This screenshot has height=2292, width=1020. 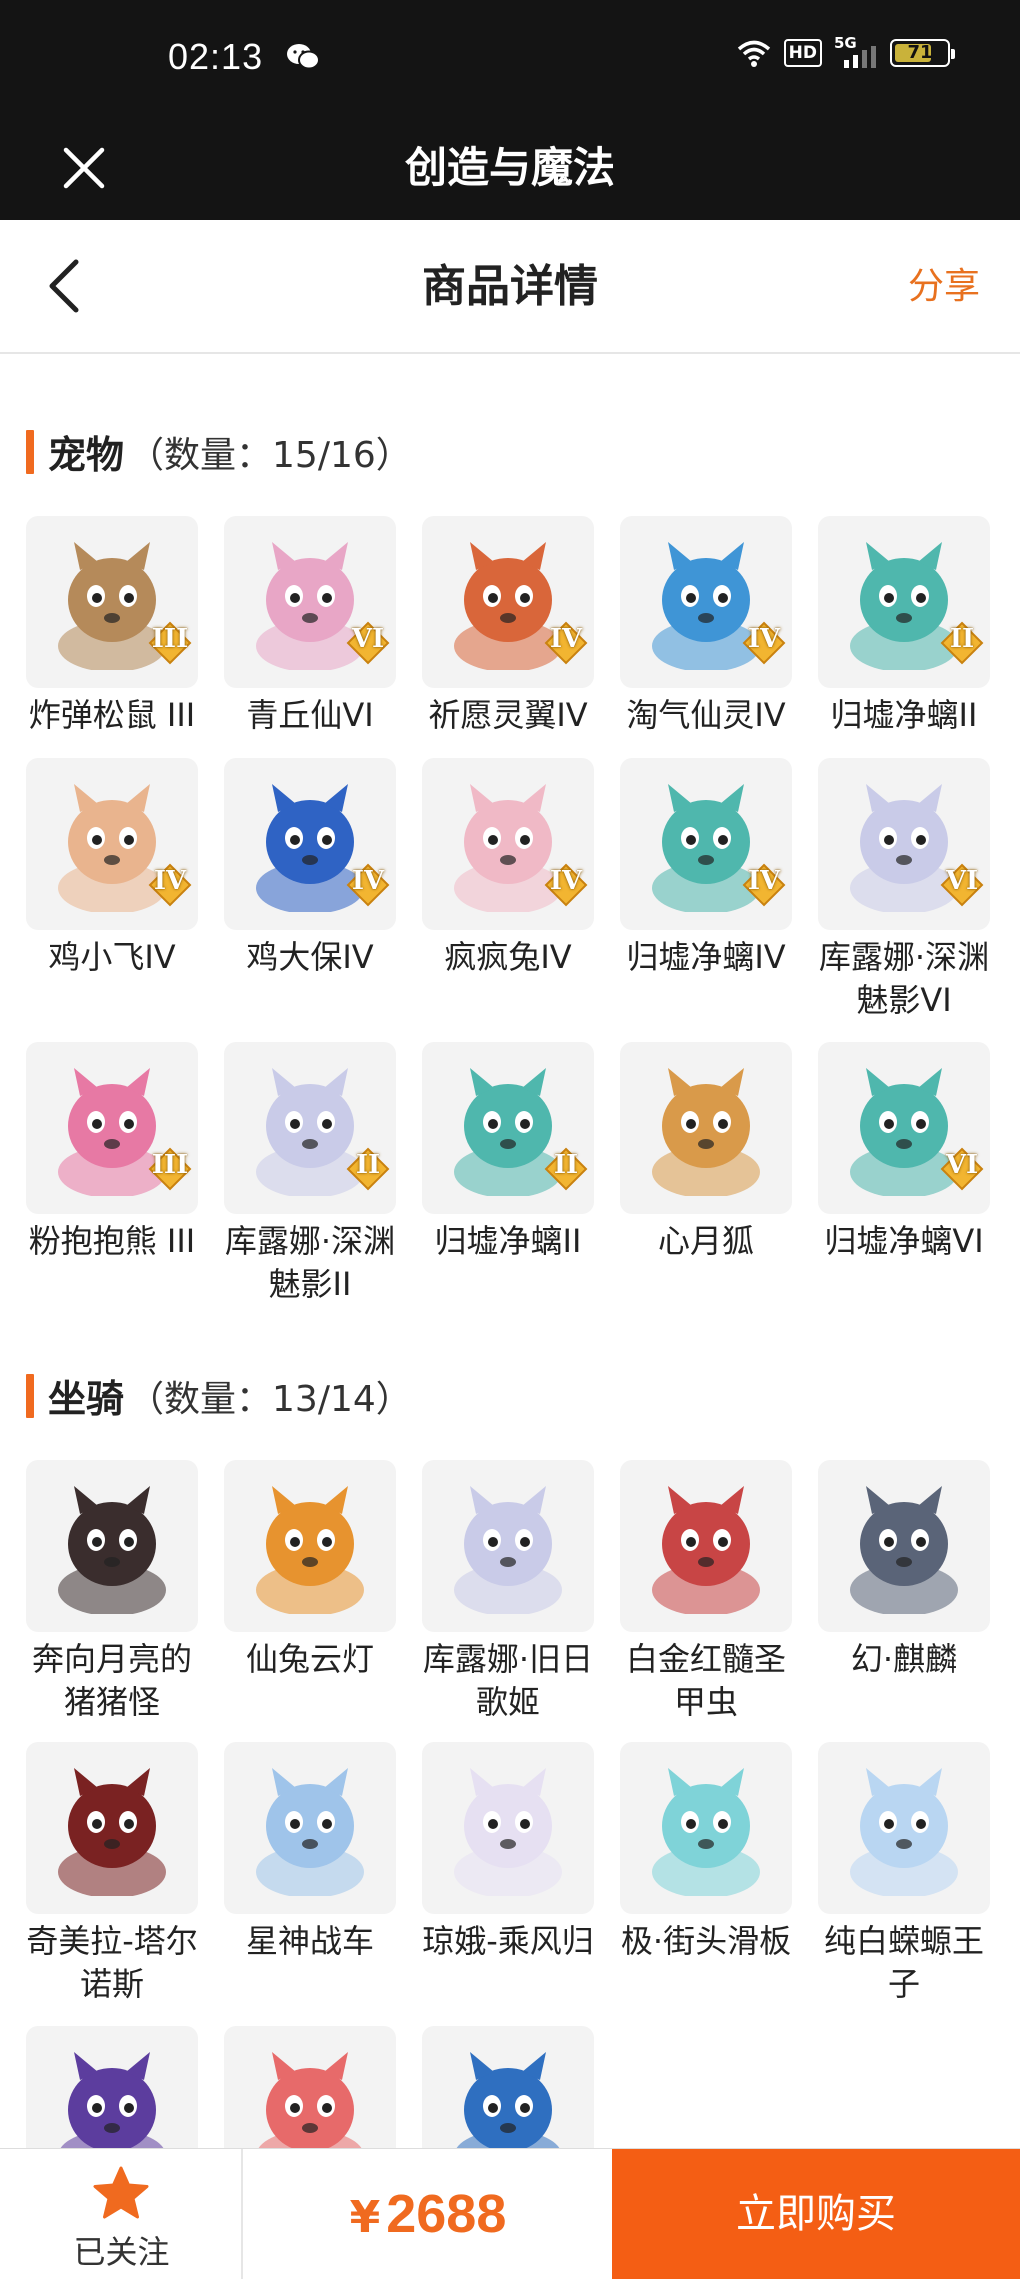 I want to click on qiong-e-art, so click(x=508, y=1832).